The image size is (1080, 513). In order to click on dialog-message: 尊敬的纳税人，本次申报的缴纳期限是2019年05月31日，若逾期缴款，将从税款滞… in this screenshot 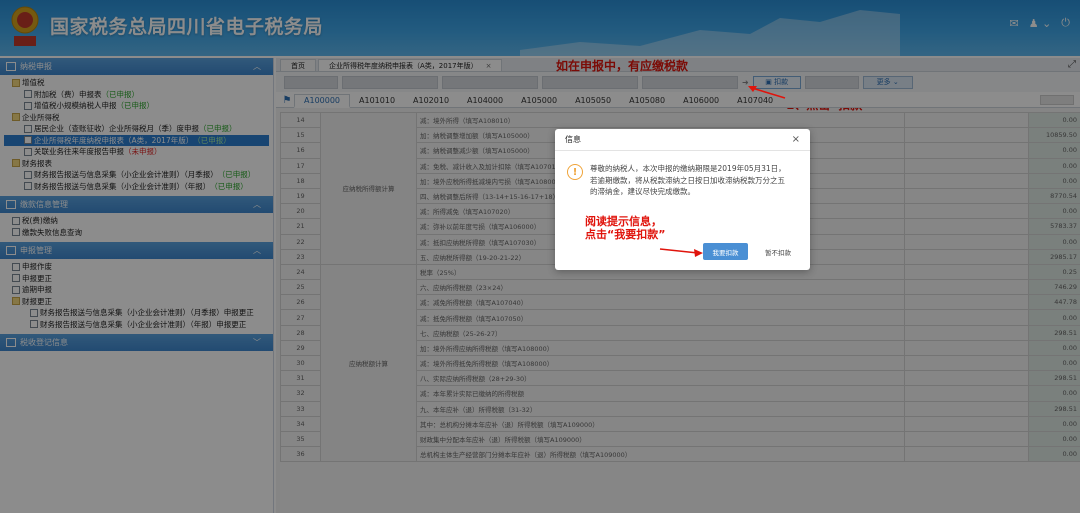, I will do `click(688, 180)`.